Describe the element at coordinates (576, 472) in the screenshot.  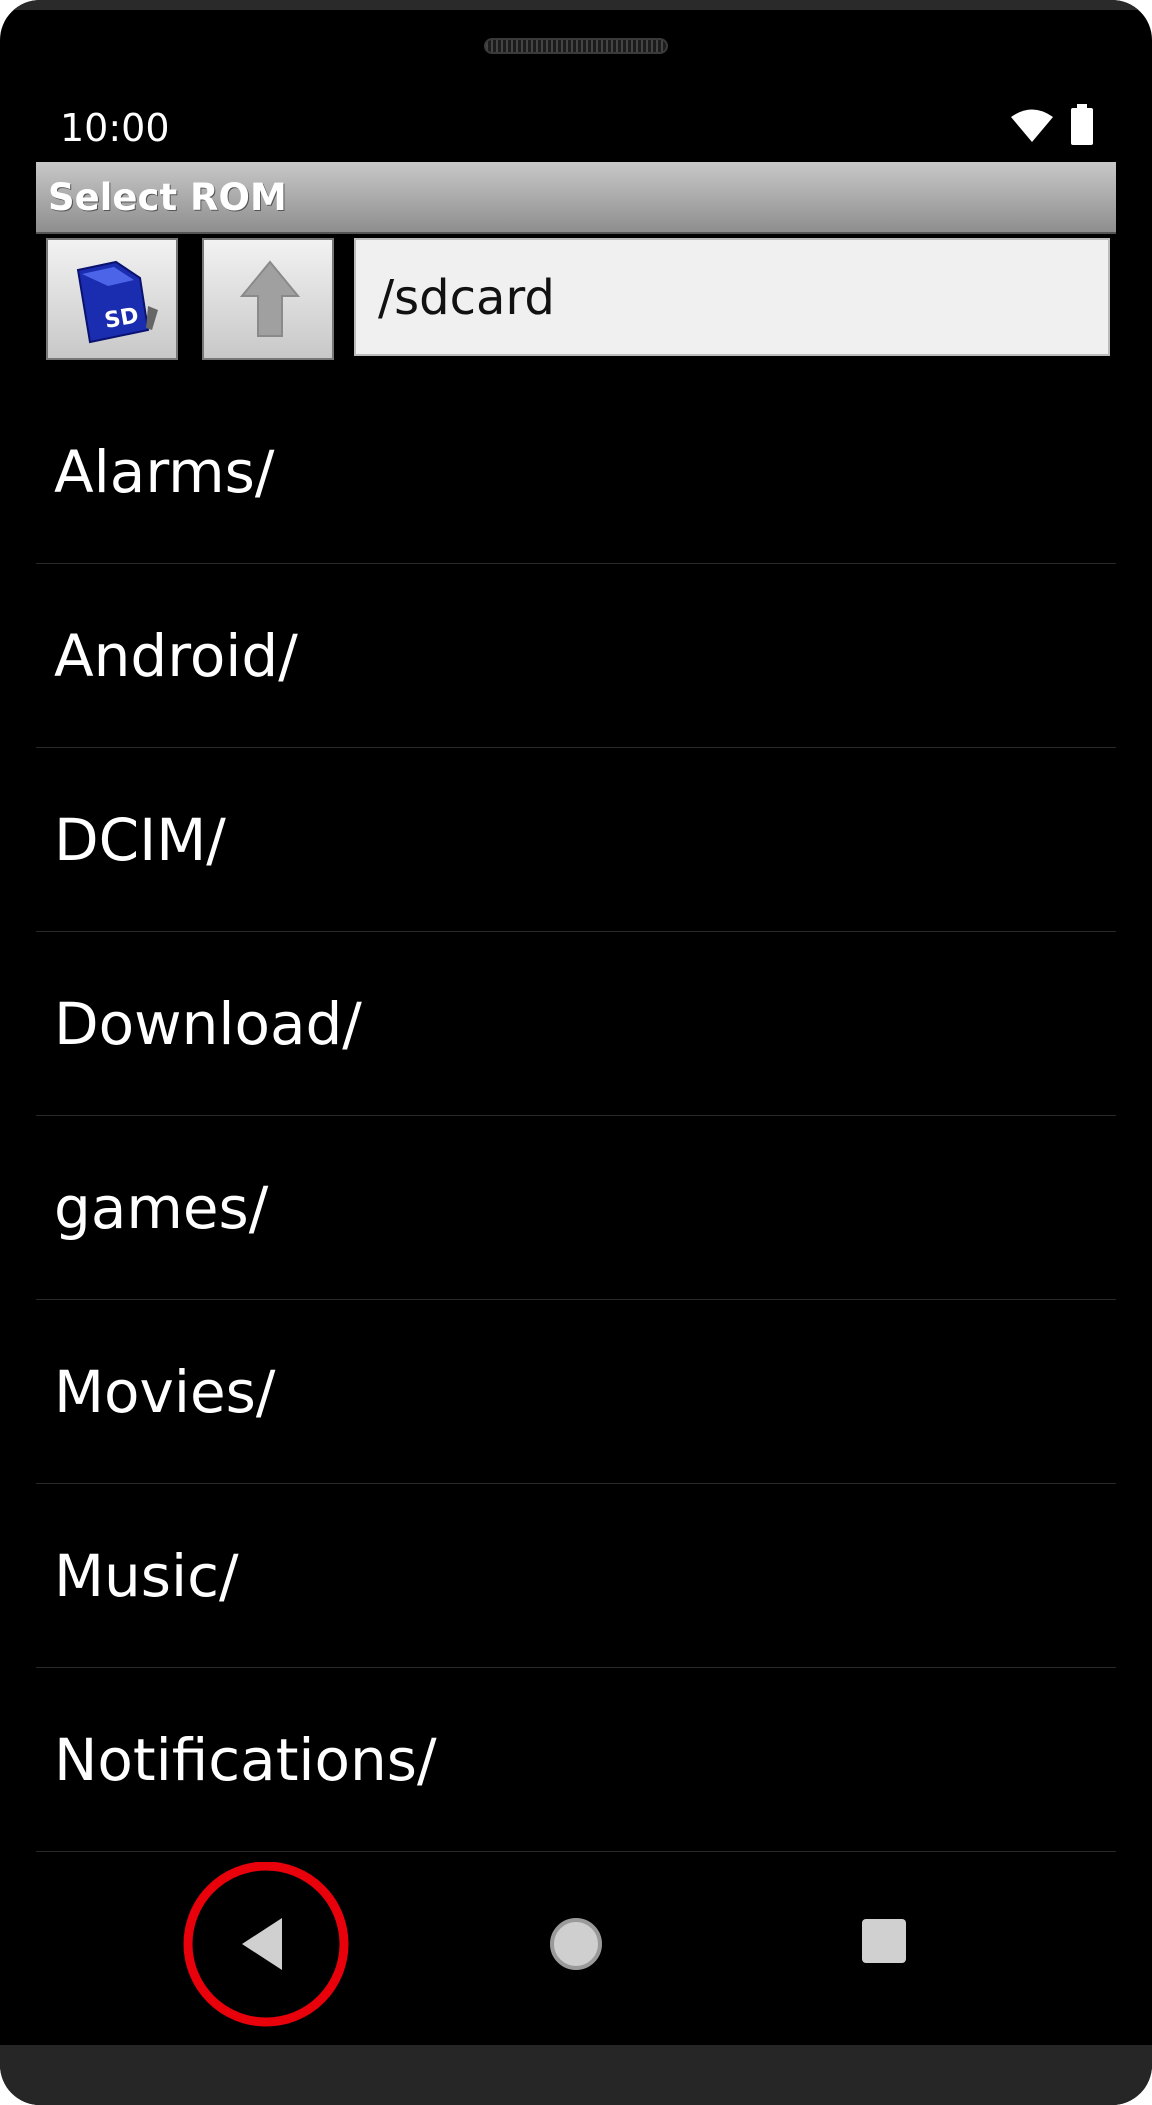
I see `list-item-alarms: Alarms/` at that location.